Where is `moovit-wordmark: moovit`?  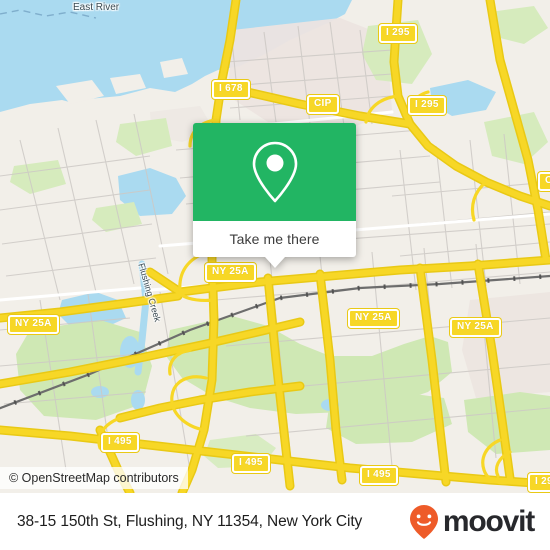
moovit-wordmark: moovit is located at coordinates (488, 521).